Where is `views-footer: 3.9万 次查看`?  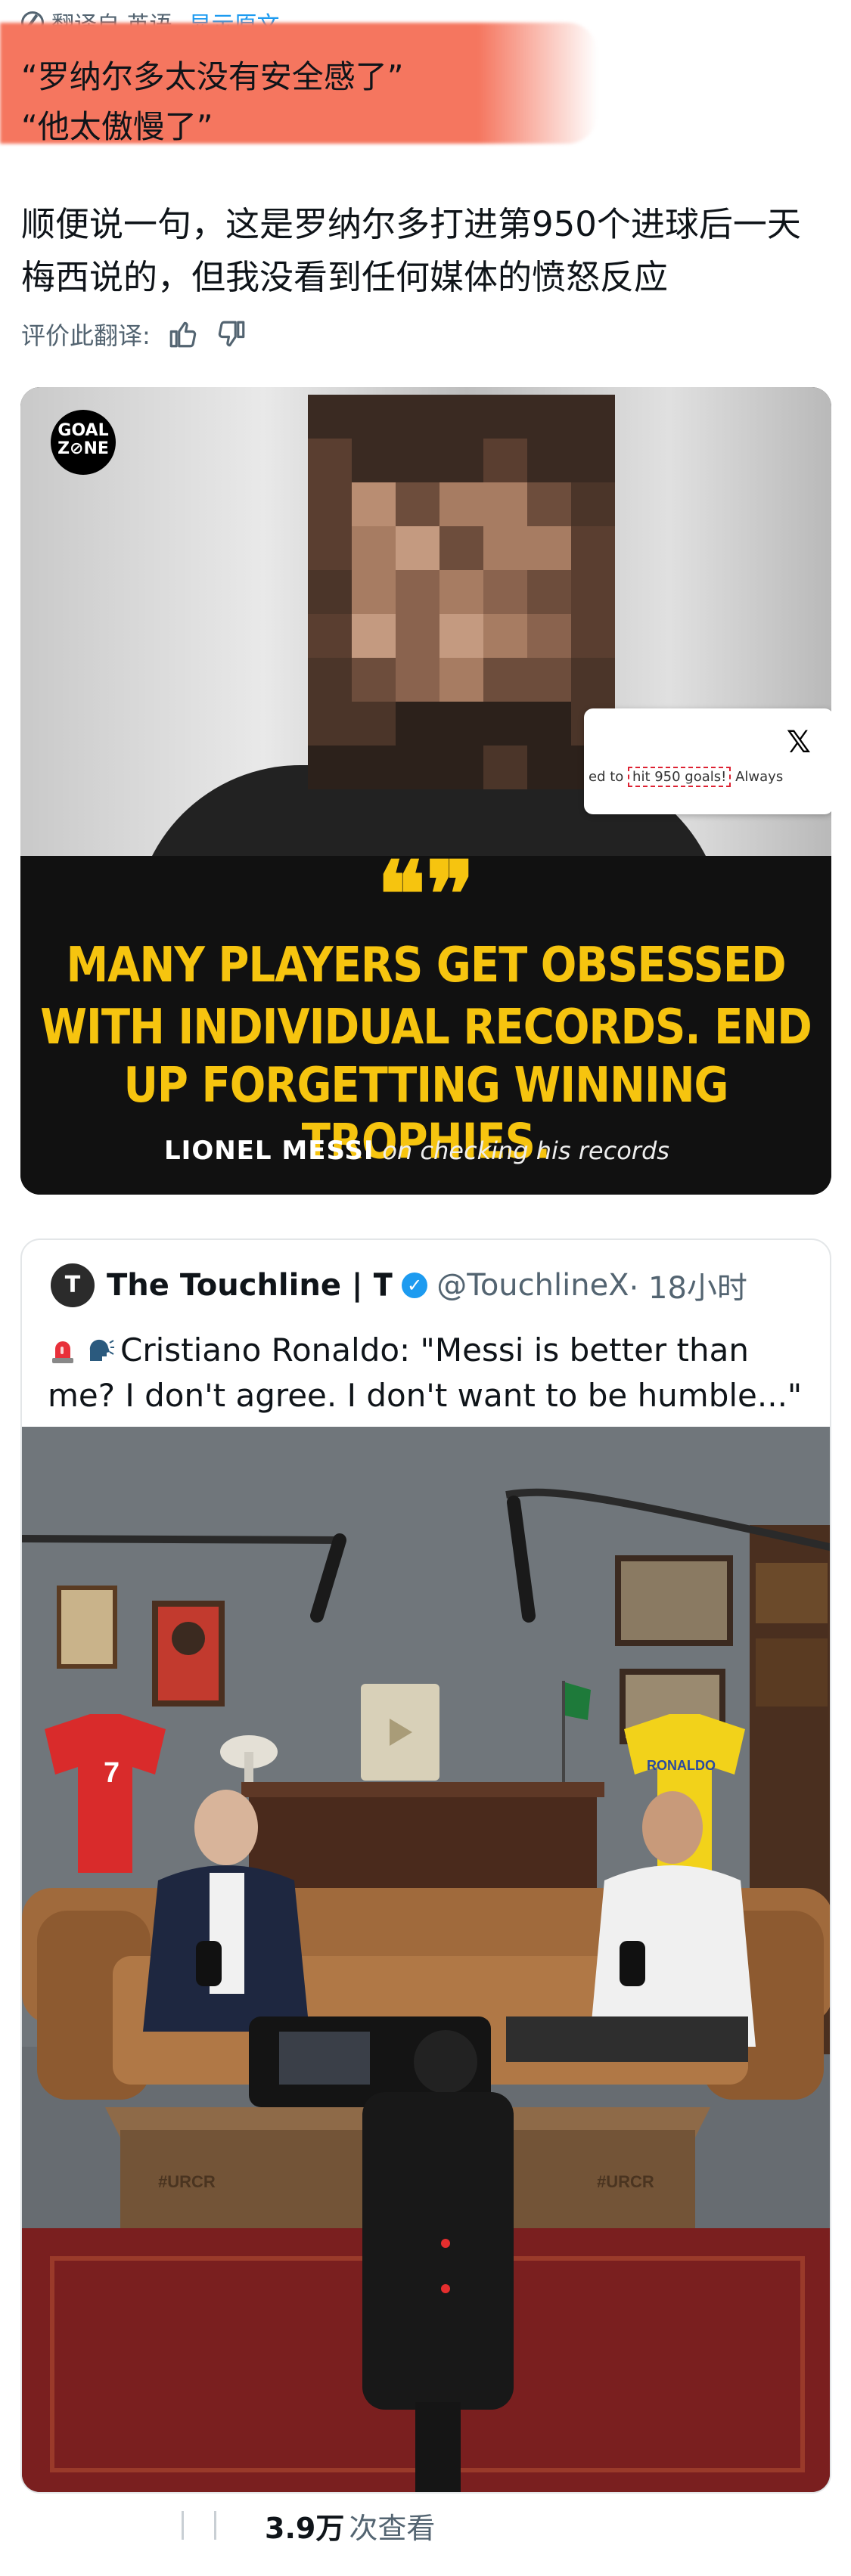 views-footer: 3.9万 次查看 is located at coordinates (309, 2525).